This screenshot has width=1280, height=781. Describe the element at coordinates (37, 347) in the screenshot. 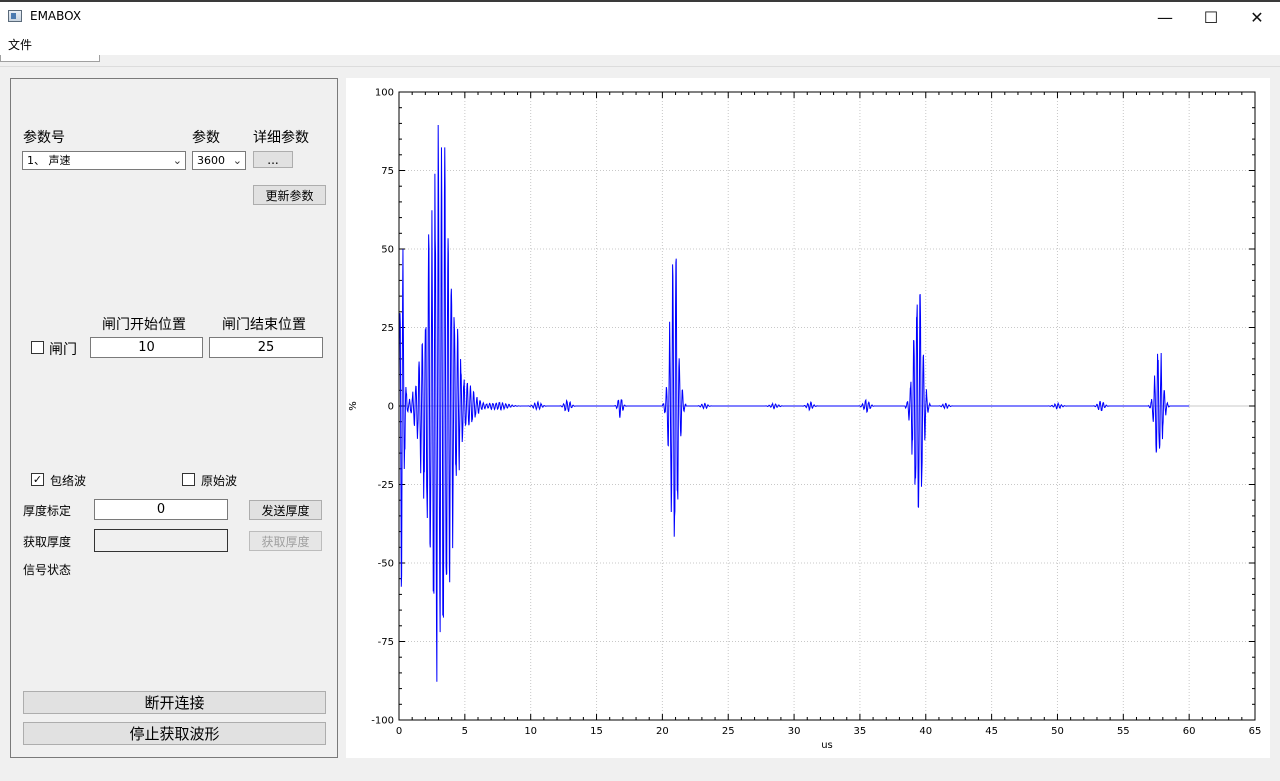

I see `gate-checkbox` at that location.